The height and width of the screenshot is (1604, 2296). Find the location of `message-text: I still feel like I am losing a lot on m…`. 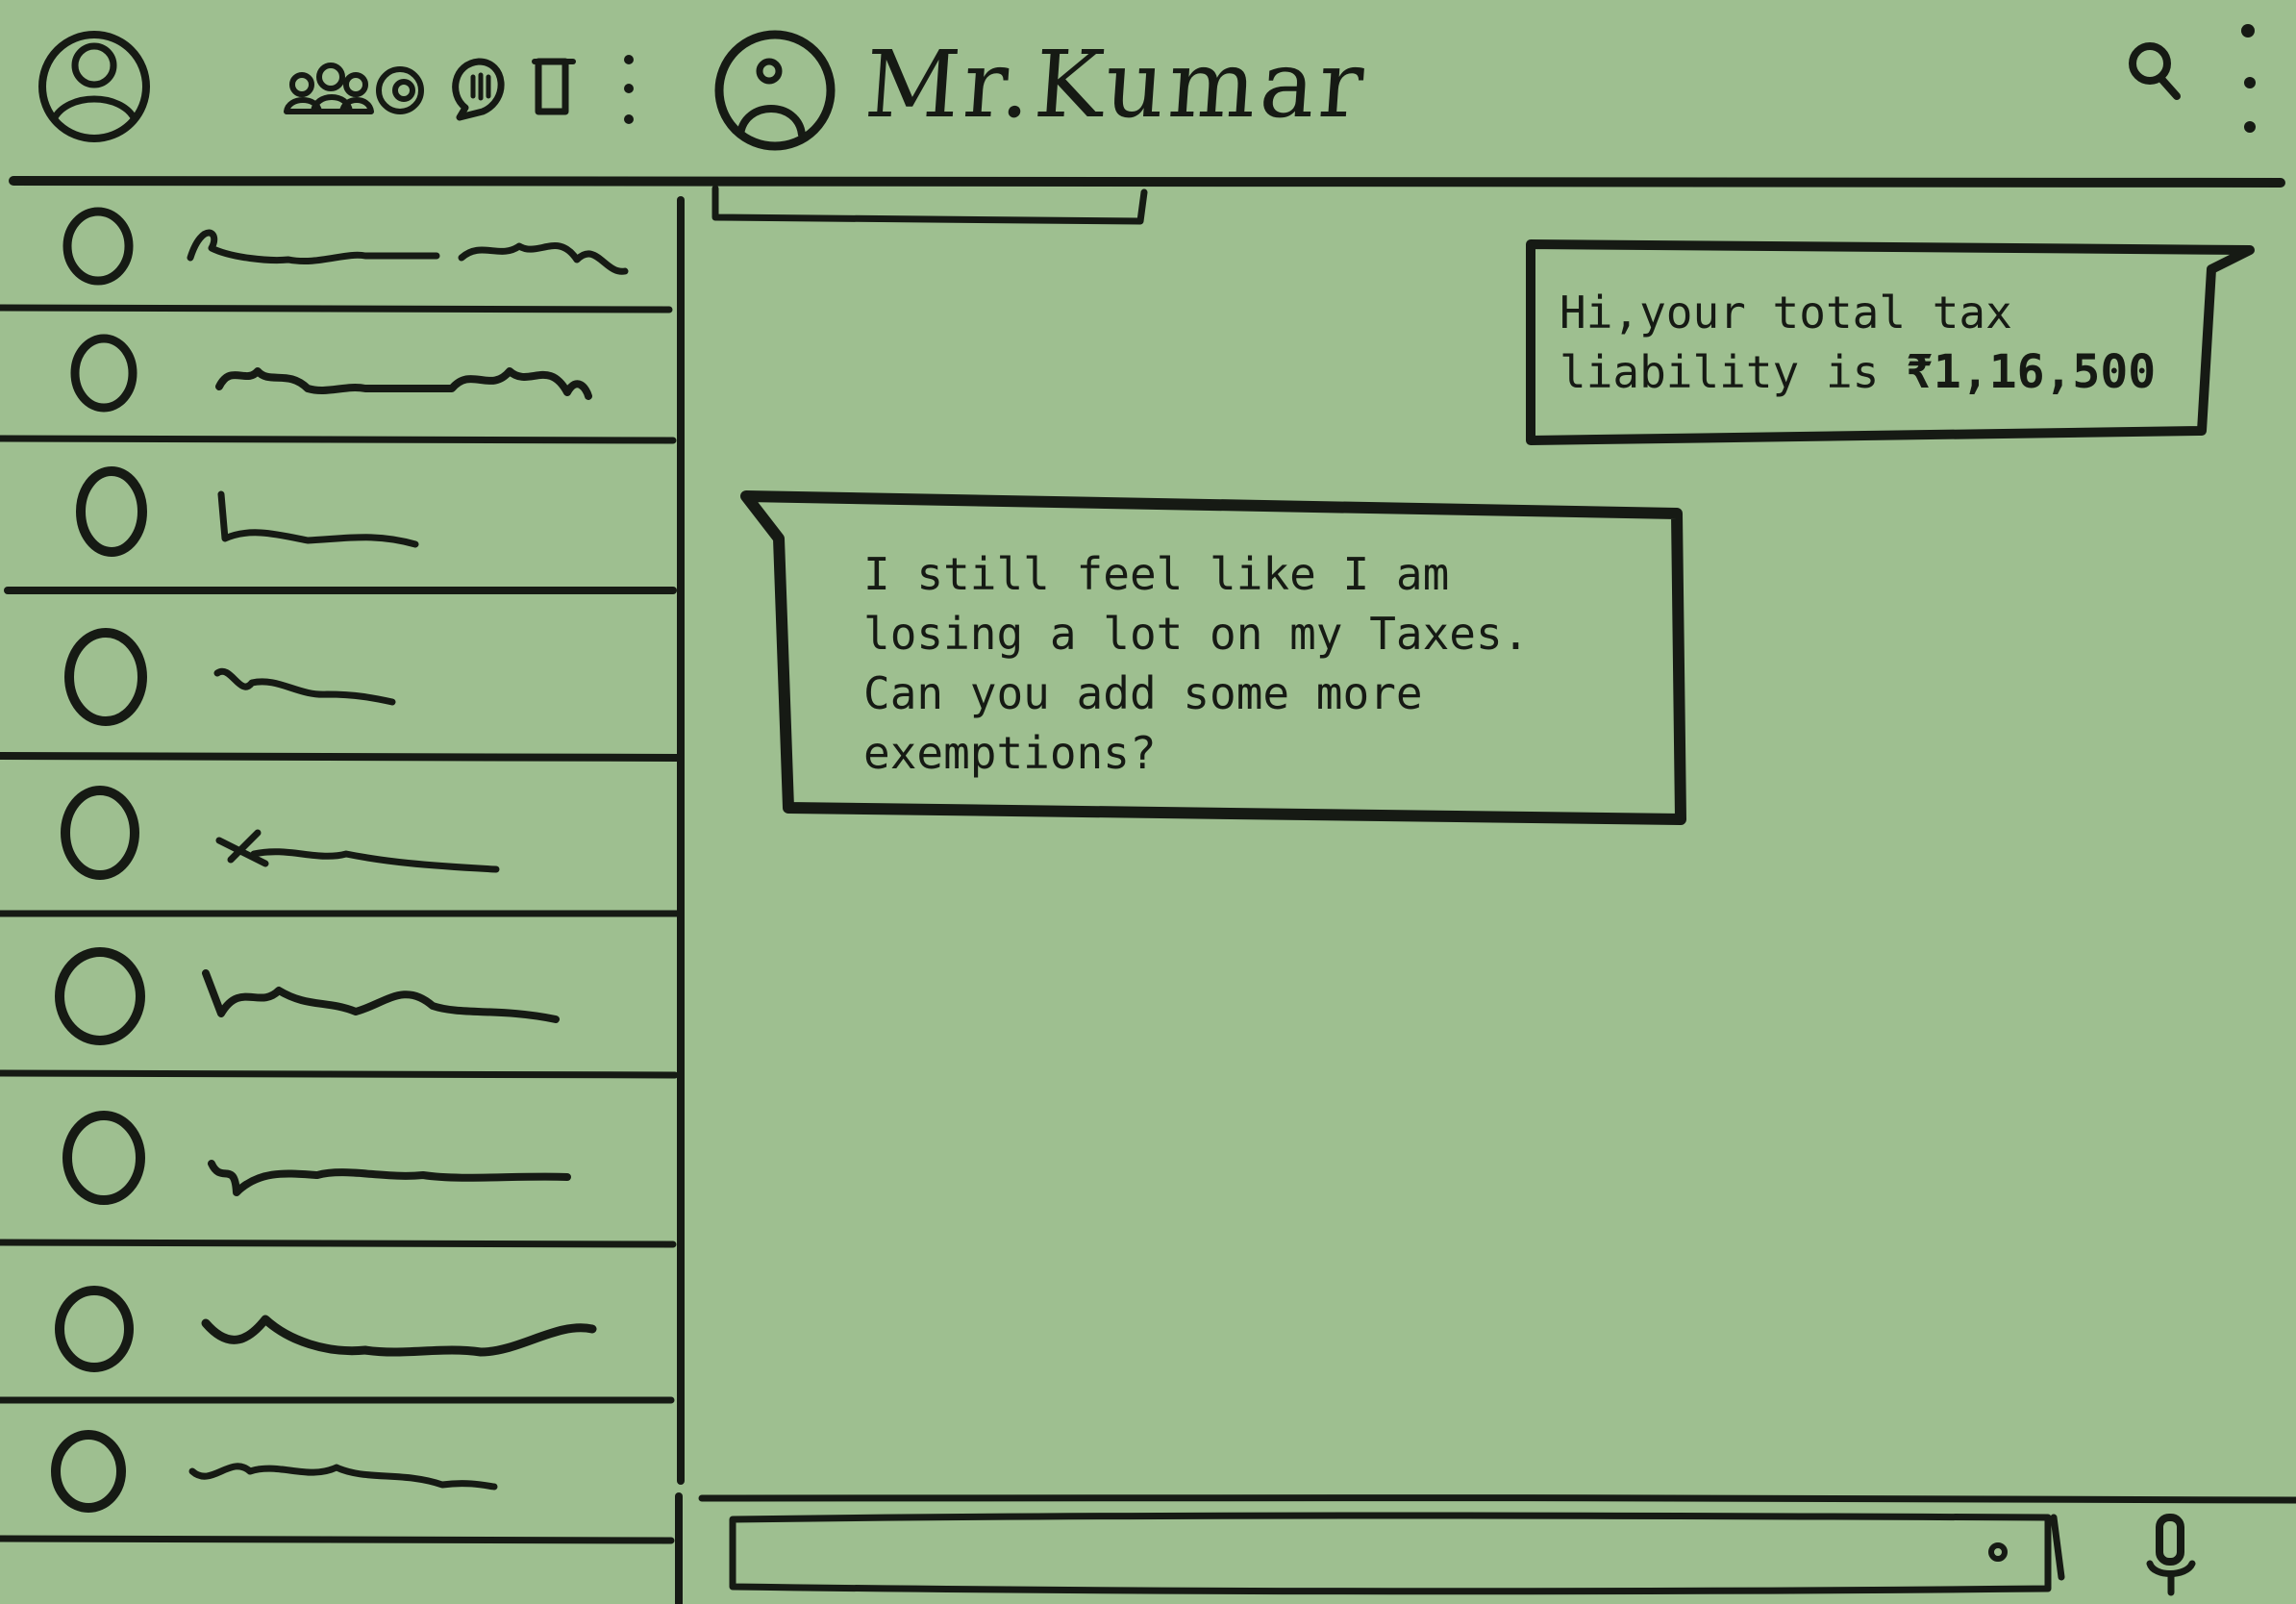

message-text: I still feel like I am losing a lot on m… is located at coordinates (1196, 663).